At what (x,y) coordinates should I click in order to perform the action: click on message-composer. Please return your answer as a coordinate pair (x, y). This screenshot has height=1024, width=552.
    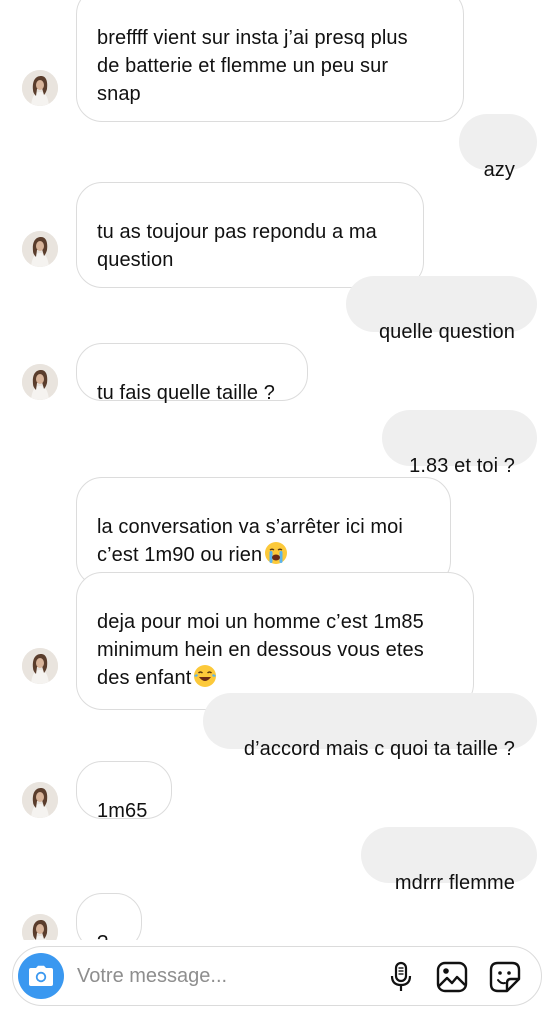
    Looking at the image, I should click on (277, 976).